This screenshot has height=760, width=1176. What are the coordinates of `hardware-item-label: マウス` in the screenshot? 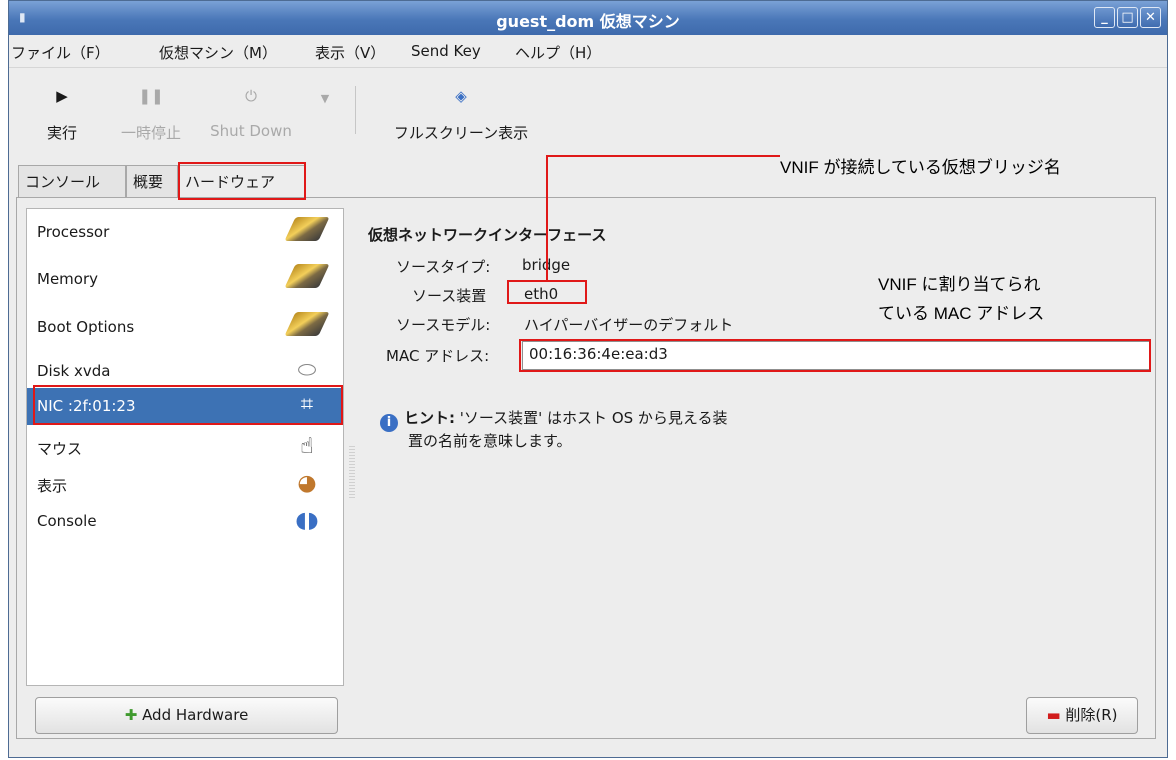 It's located at (60, 449).